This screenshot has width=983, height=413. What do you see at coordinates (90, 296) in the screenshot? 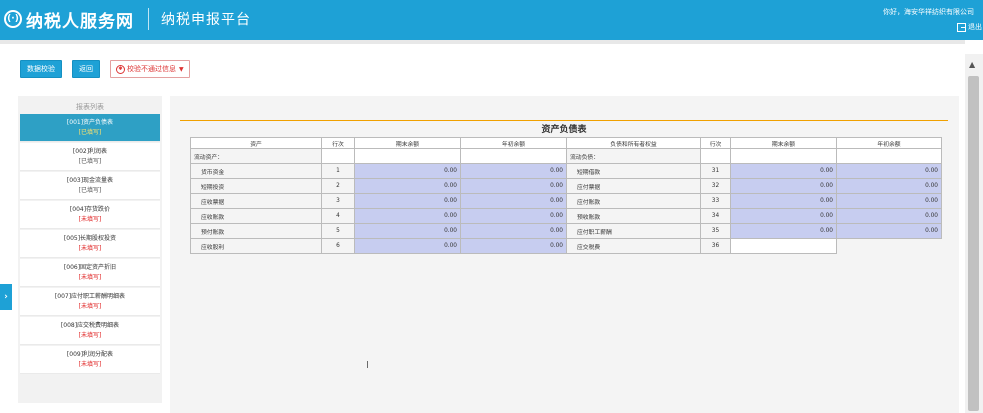
I see `report-item-label: [007]应付职工薪酬明细表` at bounding box center [90, 296].